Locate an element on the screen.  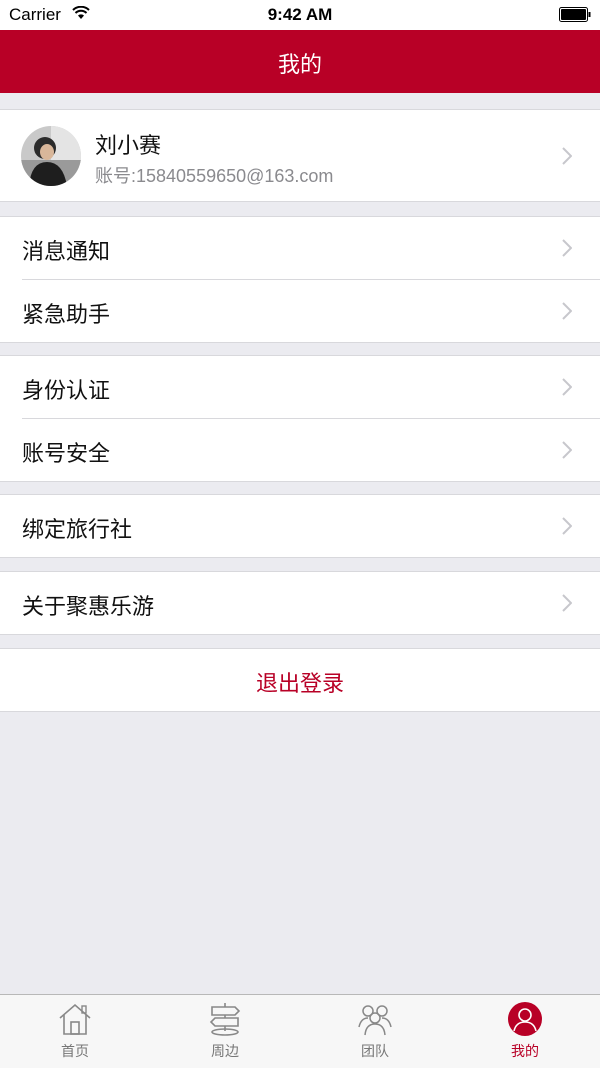
menu-item-label: 账号安全 is located at coordinates (66, 454).